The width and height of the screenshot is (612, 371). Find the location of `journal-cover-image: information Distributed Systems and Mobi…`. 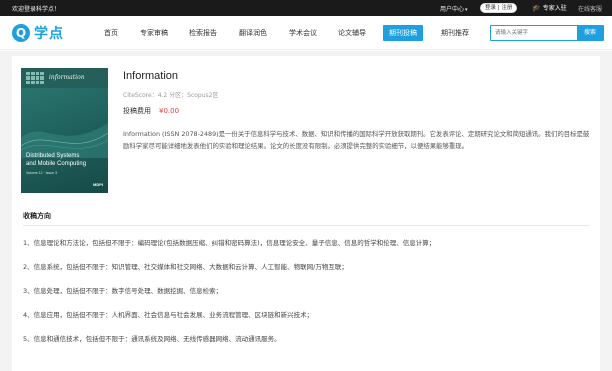

journal-cover-image: information Distributed Systems and Mobi… is located at coordinates (64, 130).